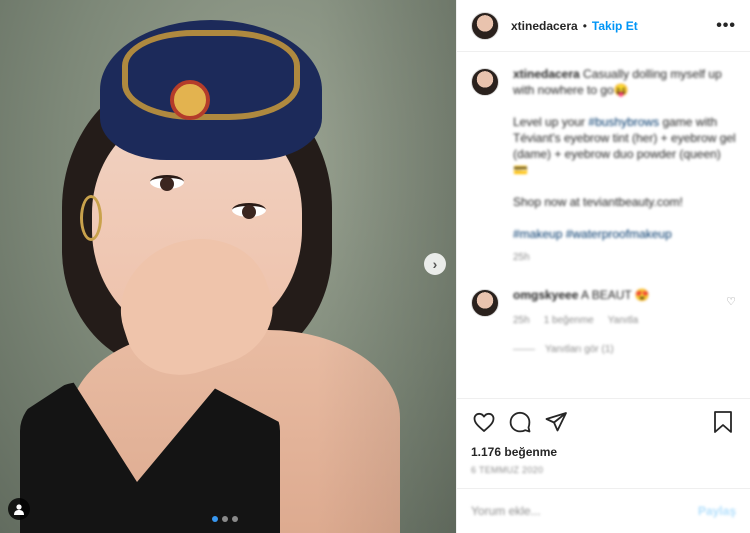  What do you see at coordinates (731, 310) in the screenshot?
I see `comment-like-icon: ♡` at bounding box center [731, 310].